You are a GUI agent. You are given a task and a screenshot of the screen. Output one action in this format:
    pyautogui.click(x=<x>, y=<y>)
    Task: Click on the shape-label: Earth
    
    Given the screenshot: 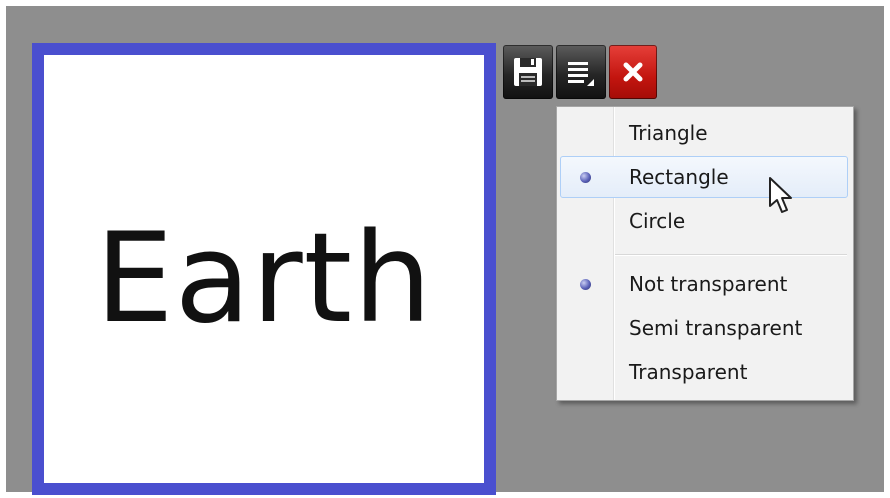 What is the action you would take?
    pyautogui.click(x=264, y=279)
    